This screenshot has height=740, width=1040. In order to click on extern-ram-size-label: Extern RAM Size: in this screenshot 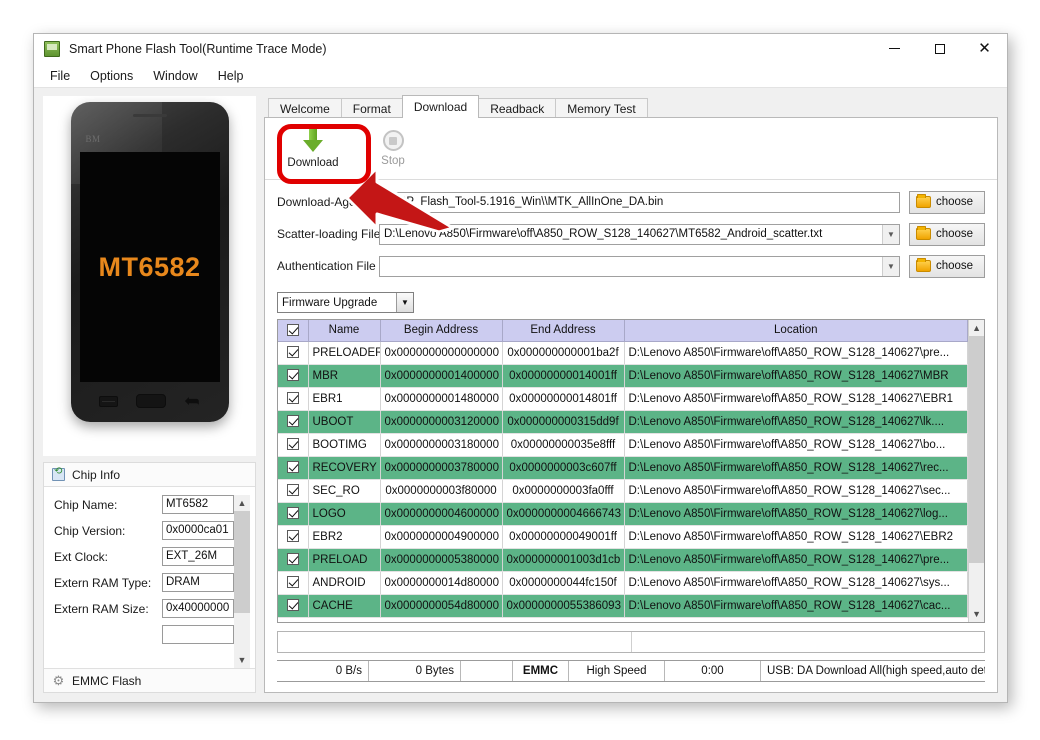, I will do `click(101, 608)`.